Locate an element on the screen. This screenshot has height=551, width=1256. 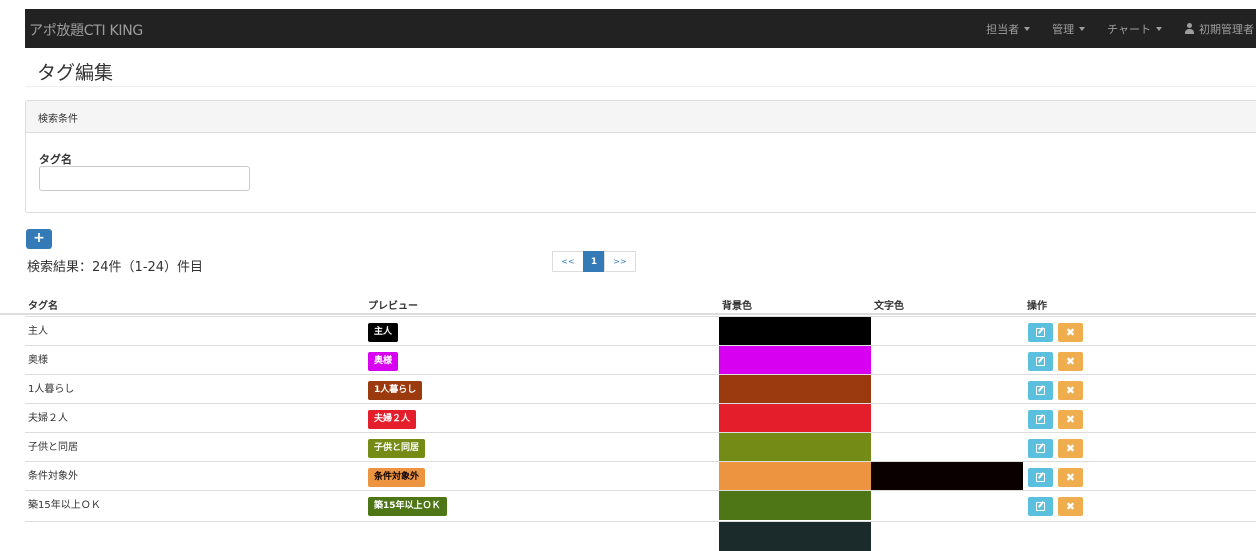
add-tag-button: + is located at coordinates (39, 239).